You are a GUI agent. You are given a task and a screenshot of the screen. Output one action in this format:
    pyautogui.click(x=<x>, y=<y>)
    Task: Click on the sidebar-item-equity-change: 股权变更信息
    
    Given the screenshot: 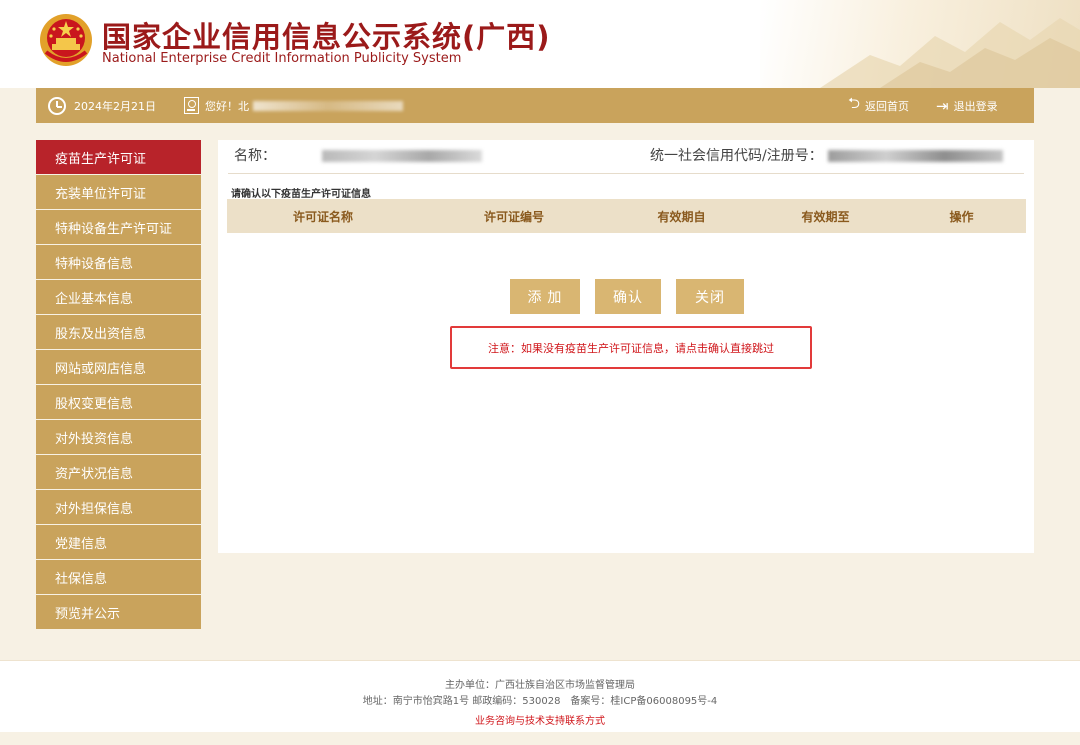 What is the action you would take?
    pyautogui.click(x=118, y=402)
    